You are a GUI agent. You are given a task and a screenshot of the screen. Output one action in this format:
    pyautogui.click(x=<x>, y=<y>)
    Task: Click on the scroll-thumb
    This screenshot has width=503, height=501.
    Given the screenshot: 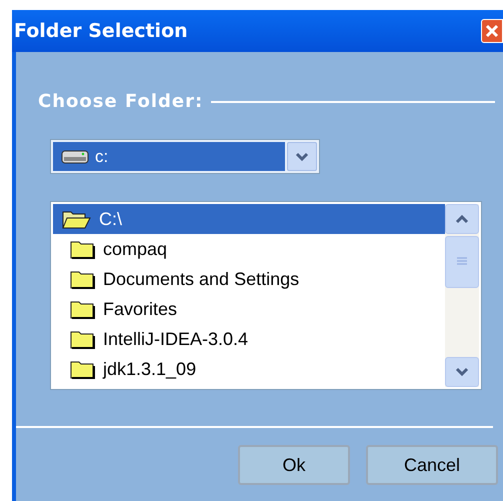 What is the action you would take?
    pyautogui.click(x=462, y=262)
    